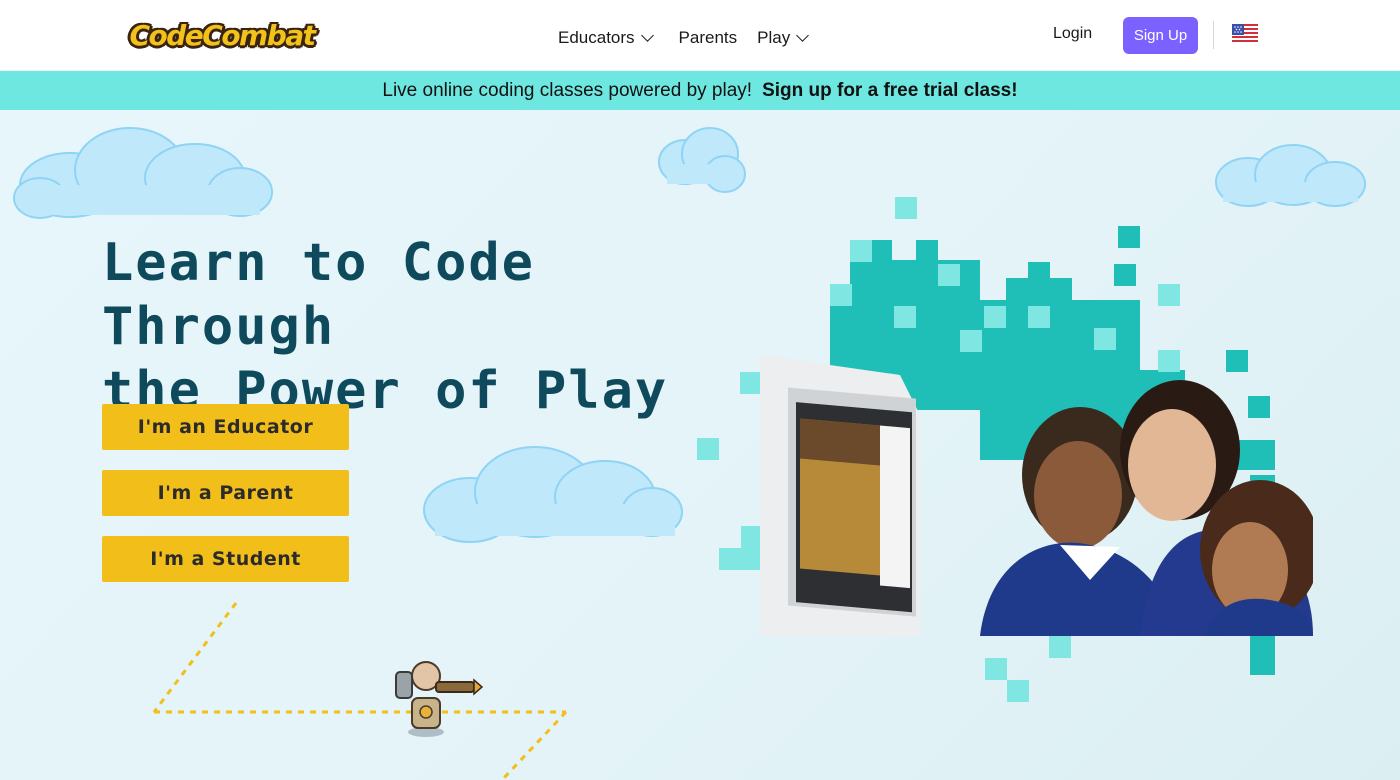 This screenshot has height=780, width=1400. I want to click on us-flag-icon, so click(1245, 34).